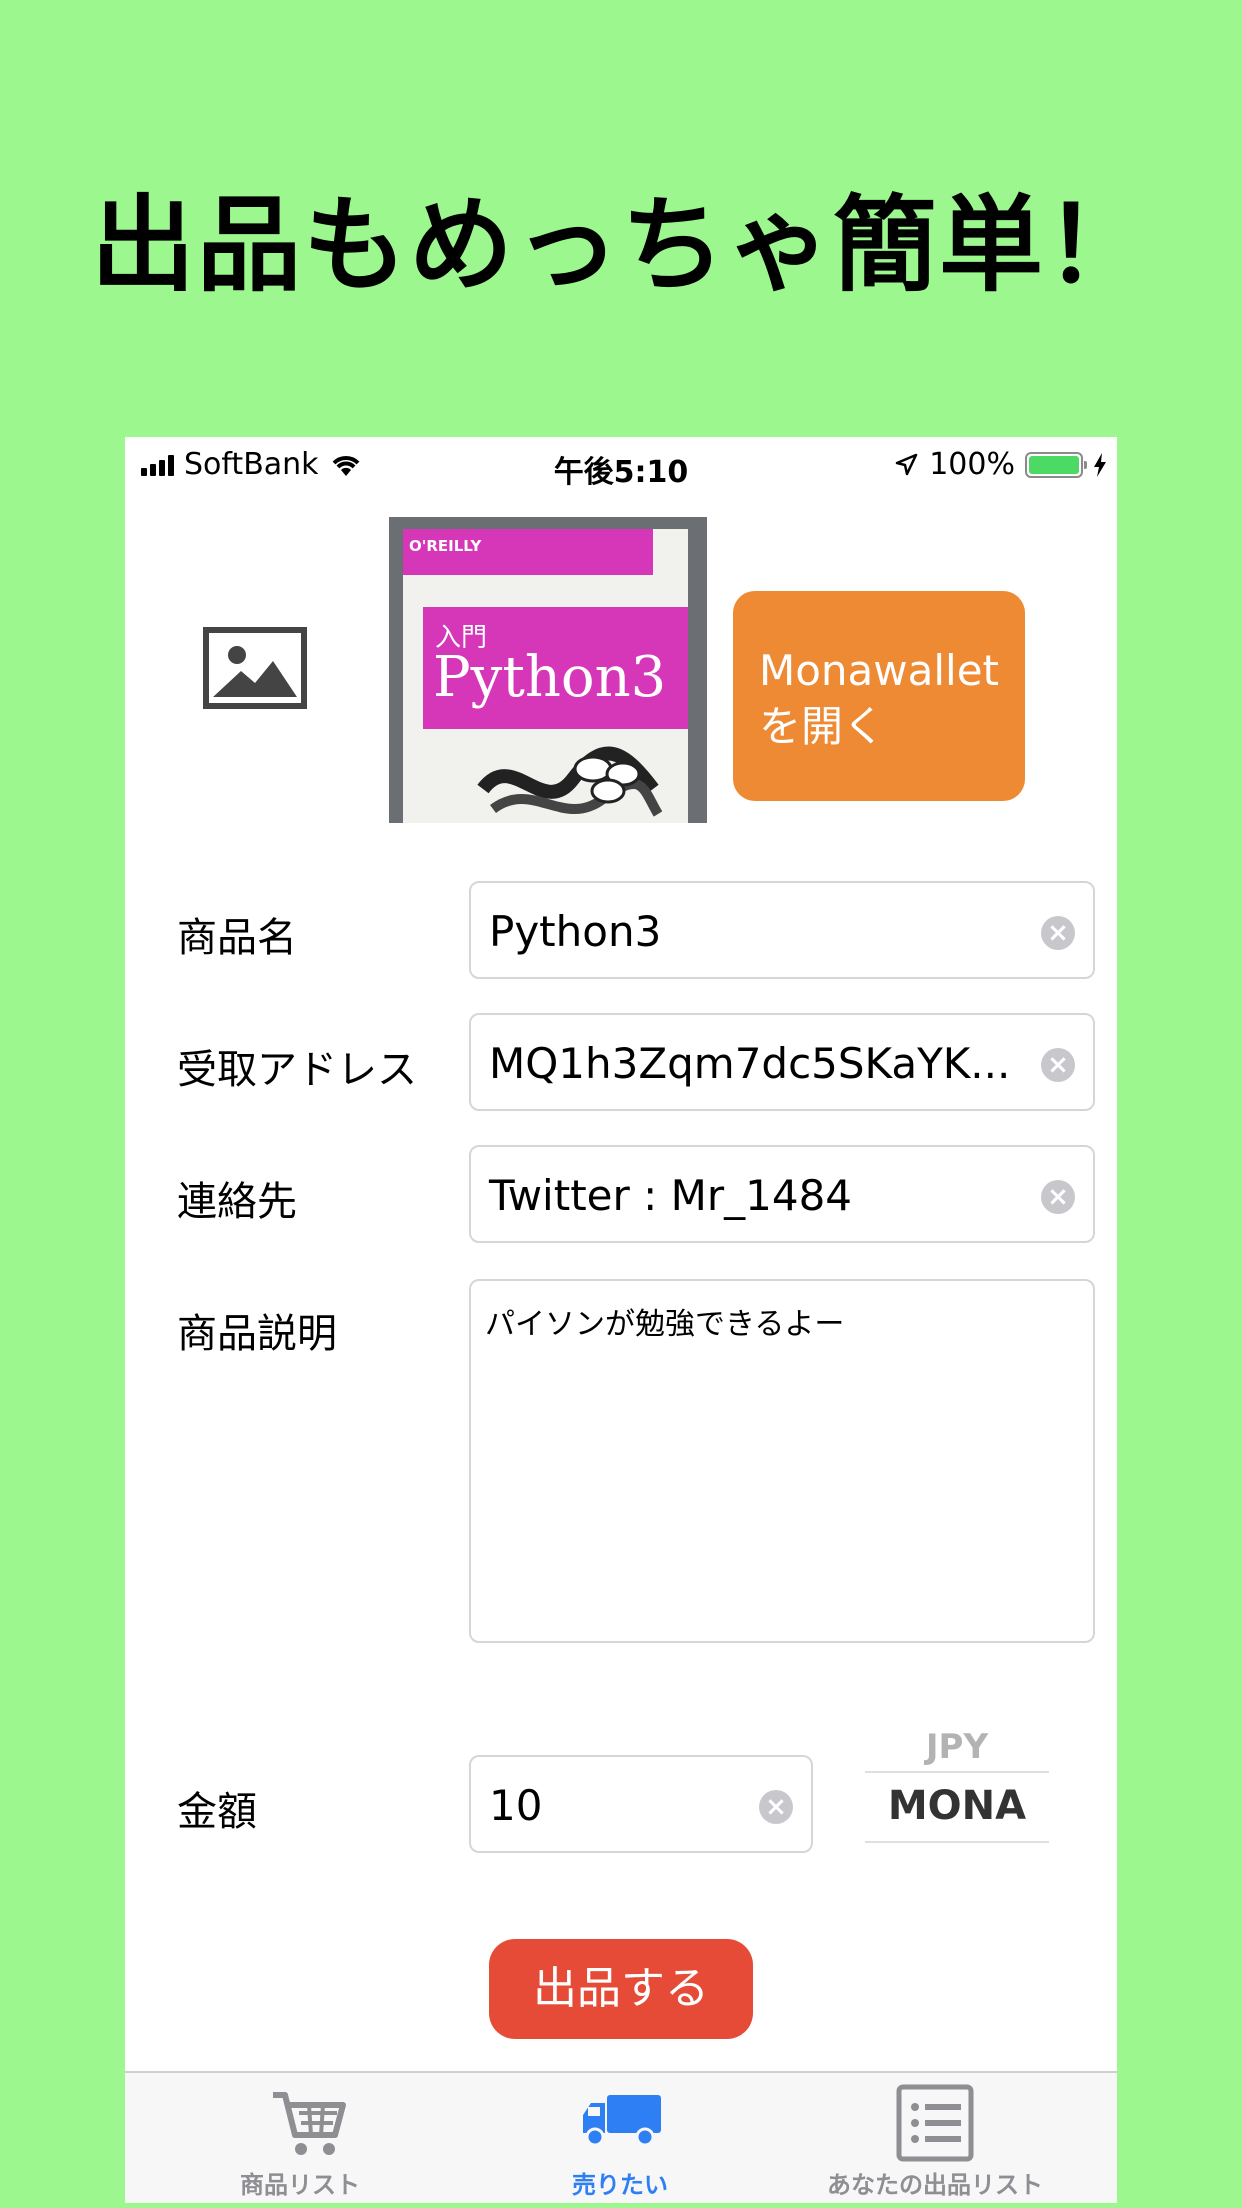  What do you see at coordinates (879, 696) in the screenshot?
I see `open-monawallet-button: Monawallet を開く` at bounding box center [879, 696].